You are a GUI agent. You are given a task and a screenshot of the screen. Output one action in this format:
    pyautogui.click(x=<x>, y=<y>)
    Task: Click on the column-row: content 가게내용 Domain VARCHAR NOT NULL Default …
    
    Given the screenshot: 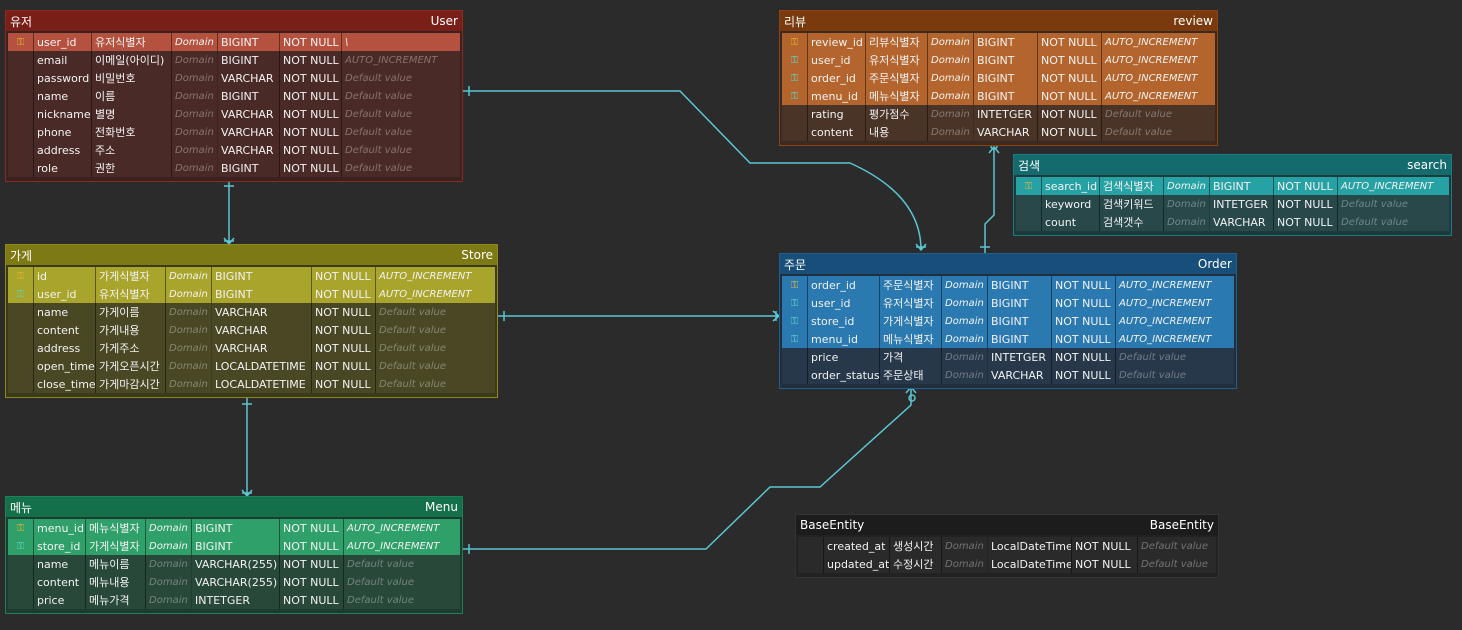 What is the action you would take?
    pyautogui.click(x=251, y=330)
    